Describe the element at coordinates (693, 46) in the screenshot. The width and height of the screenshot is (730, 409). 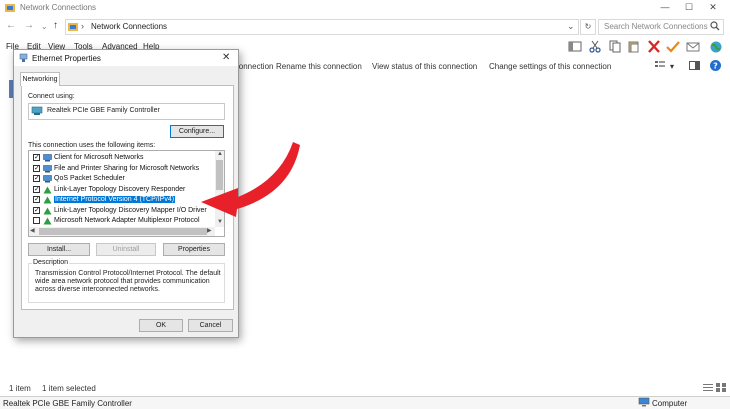
I see `email-icon` at that location.